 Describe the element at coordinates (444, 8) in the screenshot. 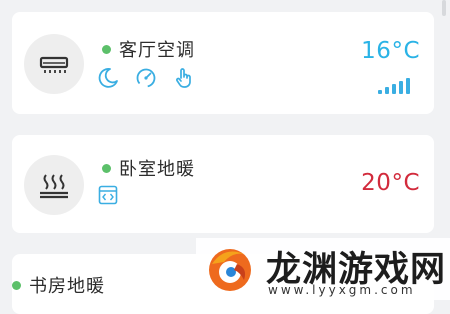

I see `scrollbar` at that location.